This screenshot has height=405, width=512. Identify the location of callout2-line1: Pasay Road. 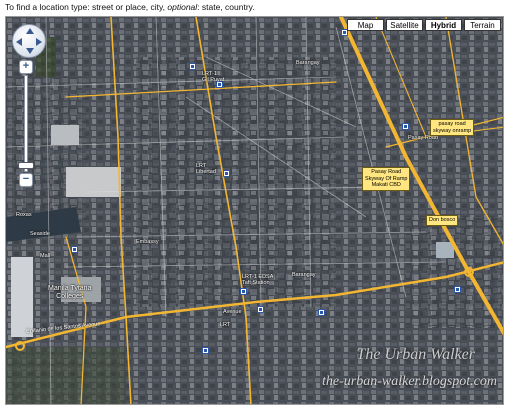
(386, 172).